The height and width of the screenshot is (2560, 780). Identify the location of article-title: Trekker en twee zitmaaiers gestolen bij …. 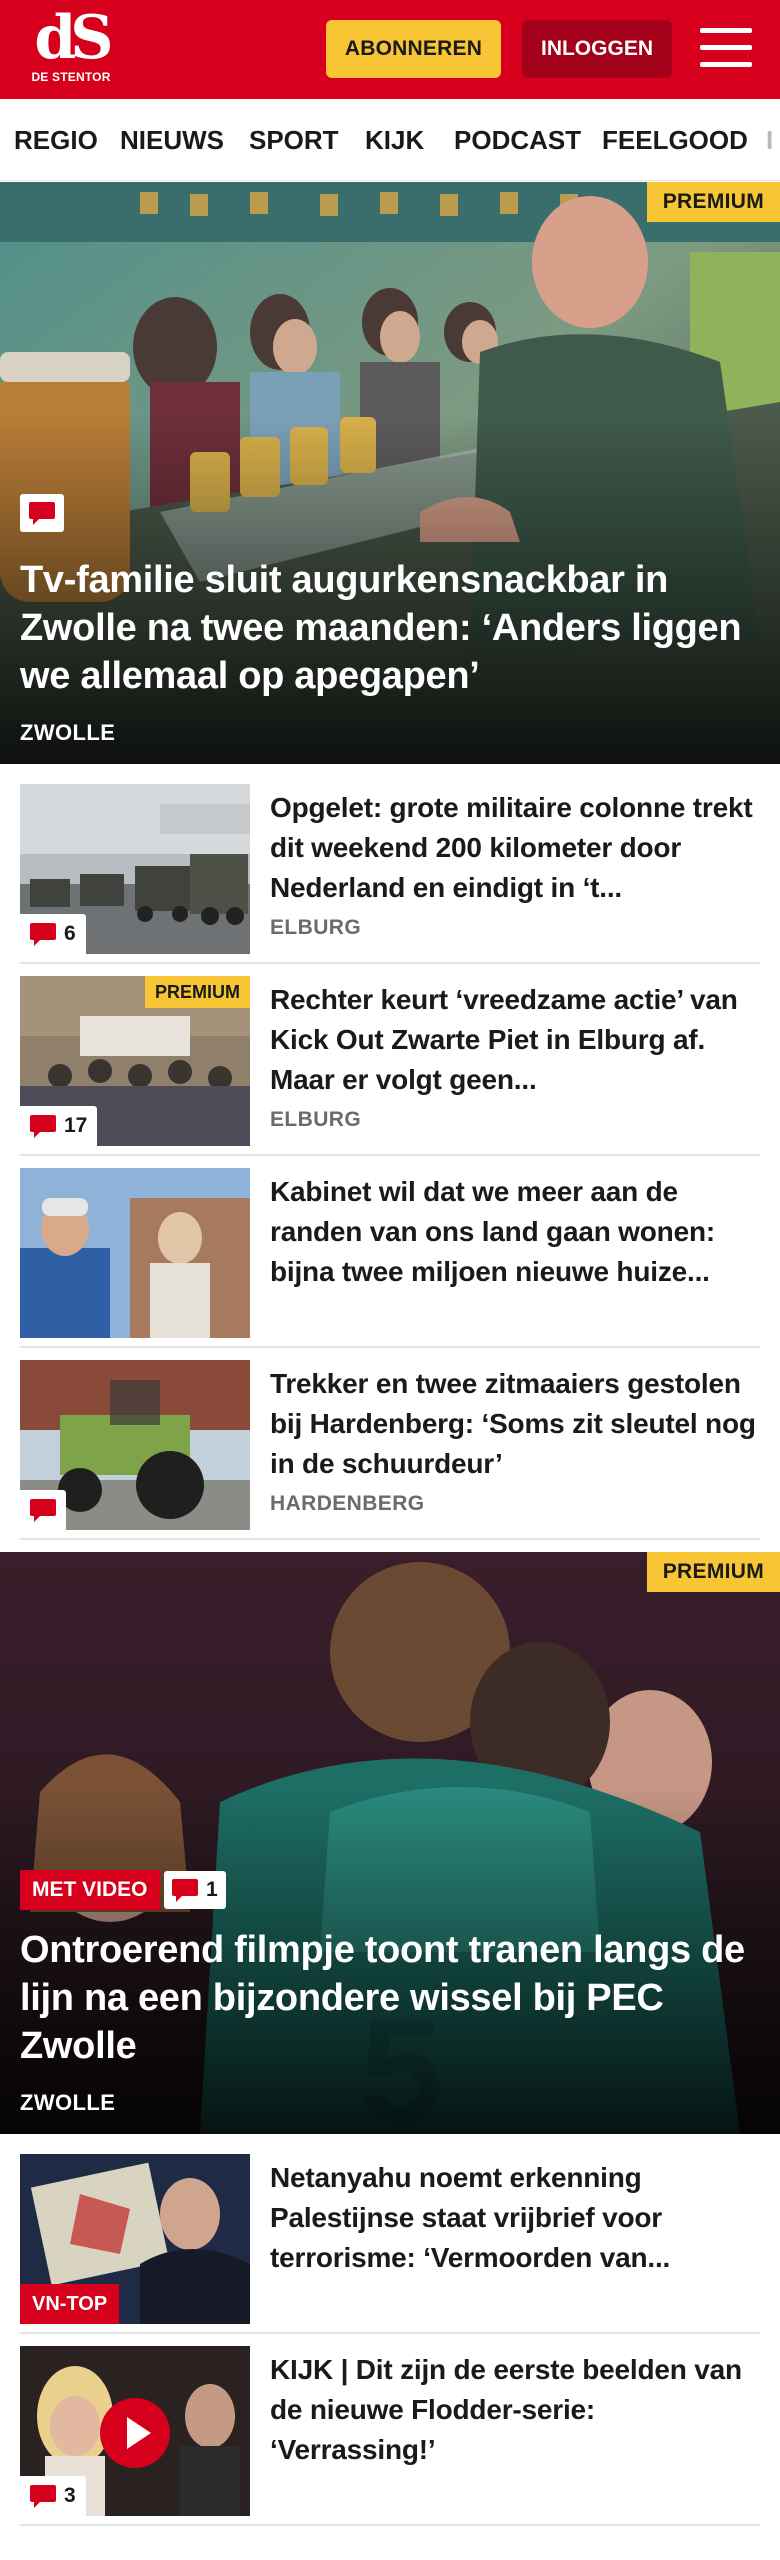
(515, 1424).